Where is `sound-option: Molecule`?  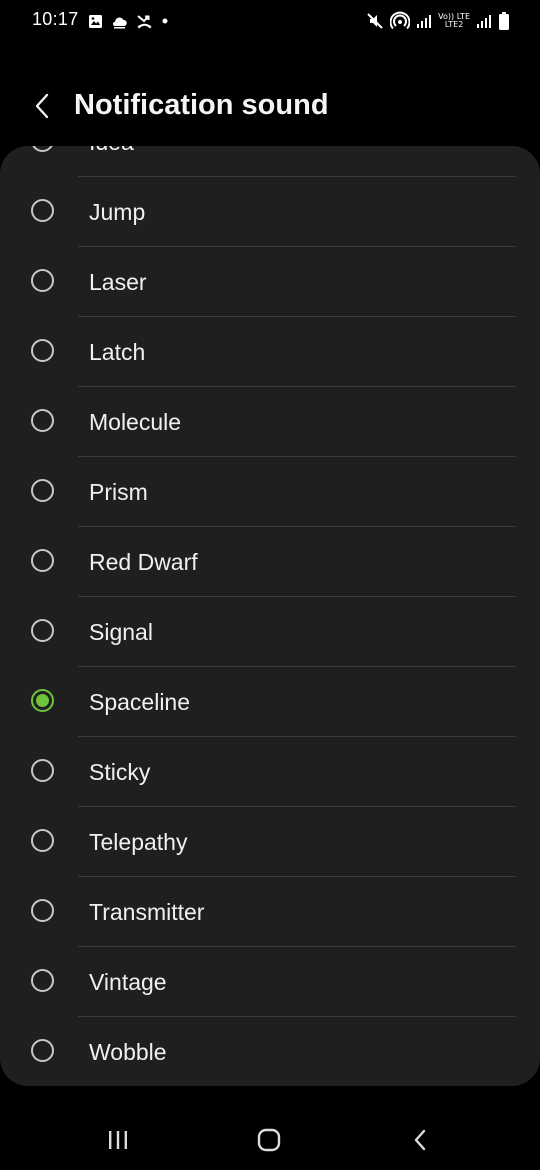 sound-option: Molecule is located at coordinates (270, 422).